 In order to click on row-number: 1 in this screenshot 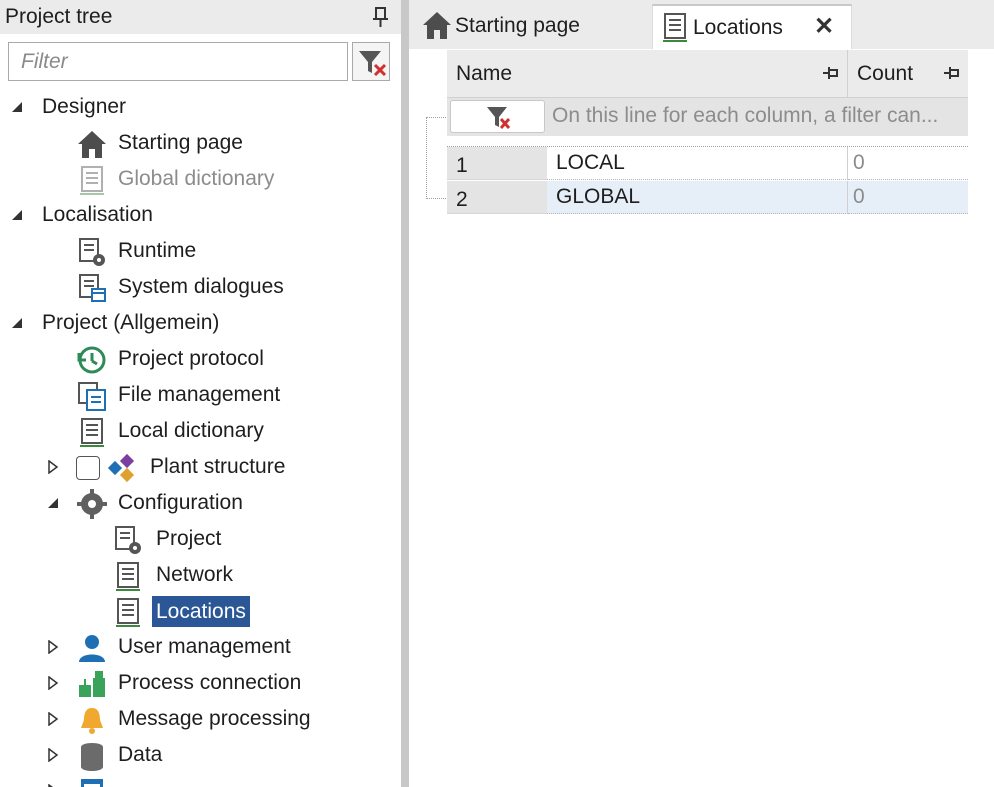, I will do `click(462, 165)`.